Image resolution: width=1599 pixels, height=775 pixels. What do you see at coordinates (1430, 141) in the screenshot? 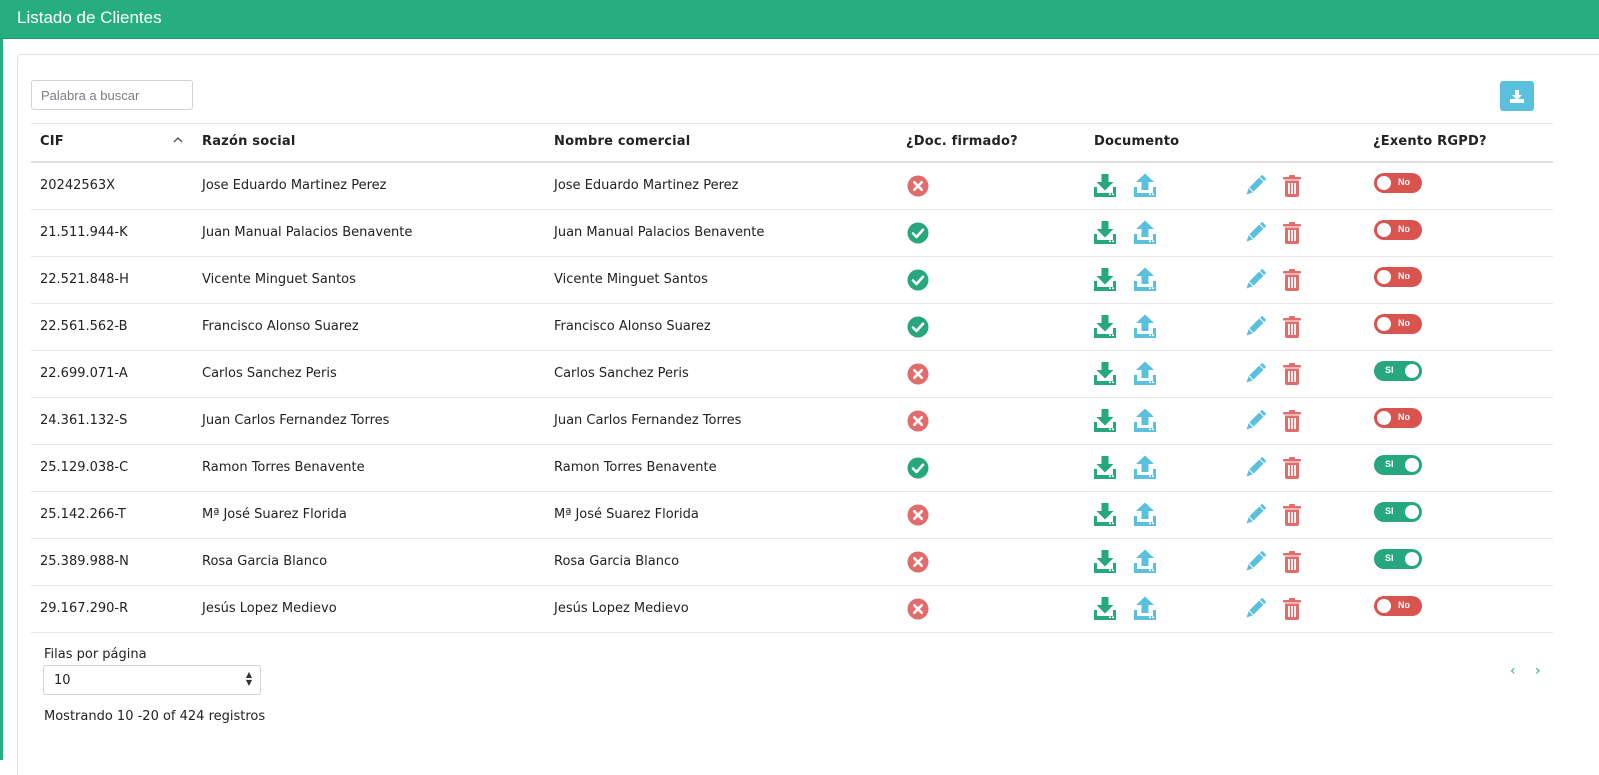
I see `column-header-exento-rgpd: ¿Exento RGPD?` at bounding box center [1430, 141].